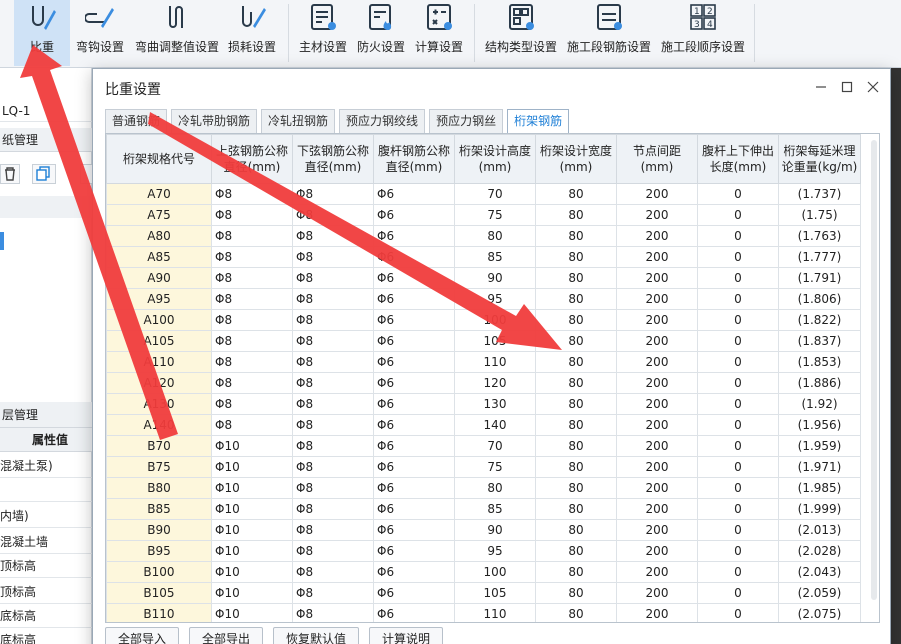 This screenshot has width=901, height=644. Describe the element at coordinates (819, 194) in the screenshot. I see `table-cell: (1.737)` at that location.